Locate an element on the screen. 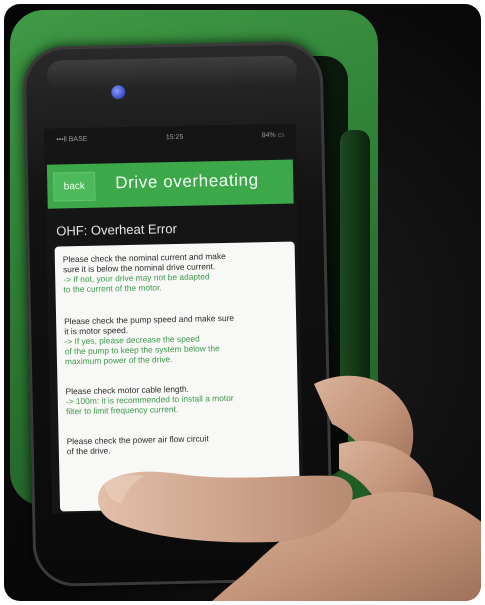  status-bar: •••ll BASE 15:25 84% ▭ is located at coordinates (170, 136).